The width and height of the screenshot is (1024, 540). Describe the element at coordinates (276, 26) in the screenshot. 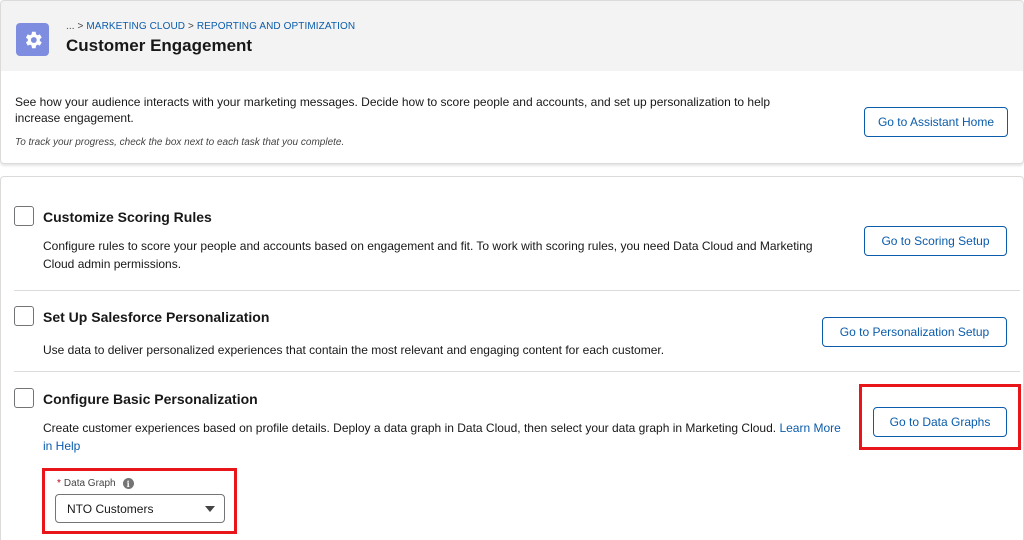

I see `breadcrumb-item-reporting: REPORTING AND OPTIMIZATION` at that location.